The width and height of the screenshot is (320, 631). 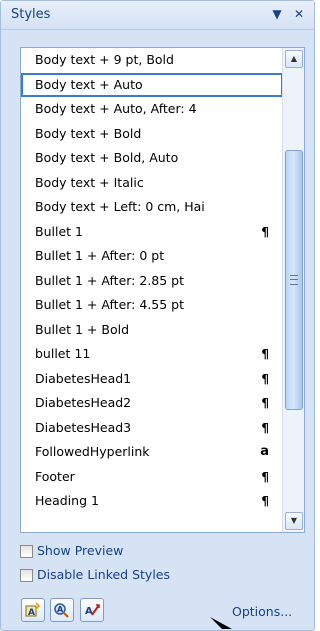 I want to click on style-list-item: DiabetesHead2 ¶, so click(x=152, y=403).